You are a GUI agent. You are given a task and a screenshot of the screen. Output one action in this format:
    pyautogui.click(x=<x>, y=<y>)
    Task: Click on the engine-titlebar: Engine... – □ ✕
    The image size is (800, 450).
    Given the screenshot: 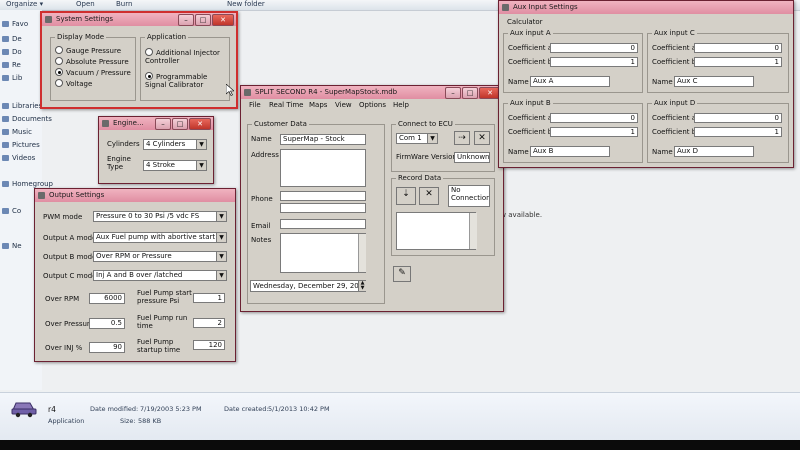 What is the action you would take?
    pyautogui.click(x=156, y=123)
    